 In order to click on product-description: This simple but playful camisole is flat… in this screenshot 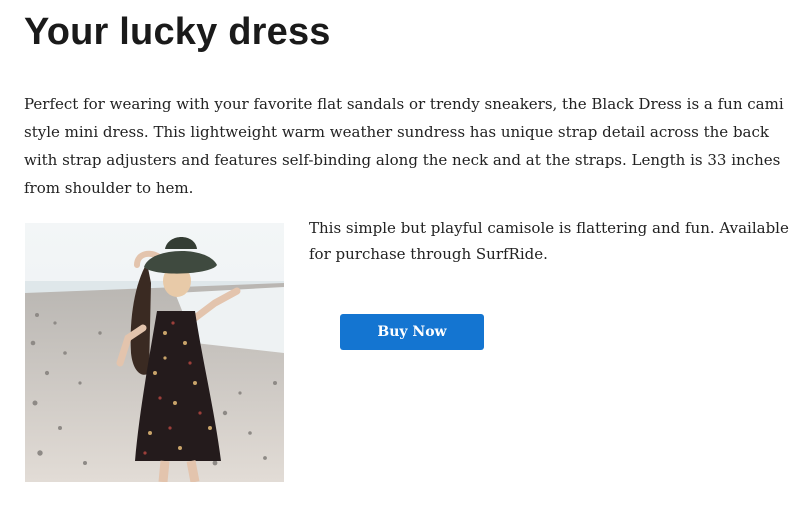, I will do `click(549, 241)`.